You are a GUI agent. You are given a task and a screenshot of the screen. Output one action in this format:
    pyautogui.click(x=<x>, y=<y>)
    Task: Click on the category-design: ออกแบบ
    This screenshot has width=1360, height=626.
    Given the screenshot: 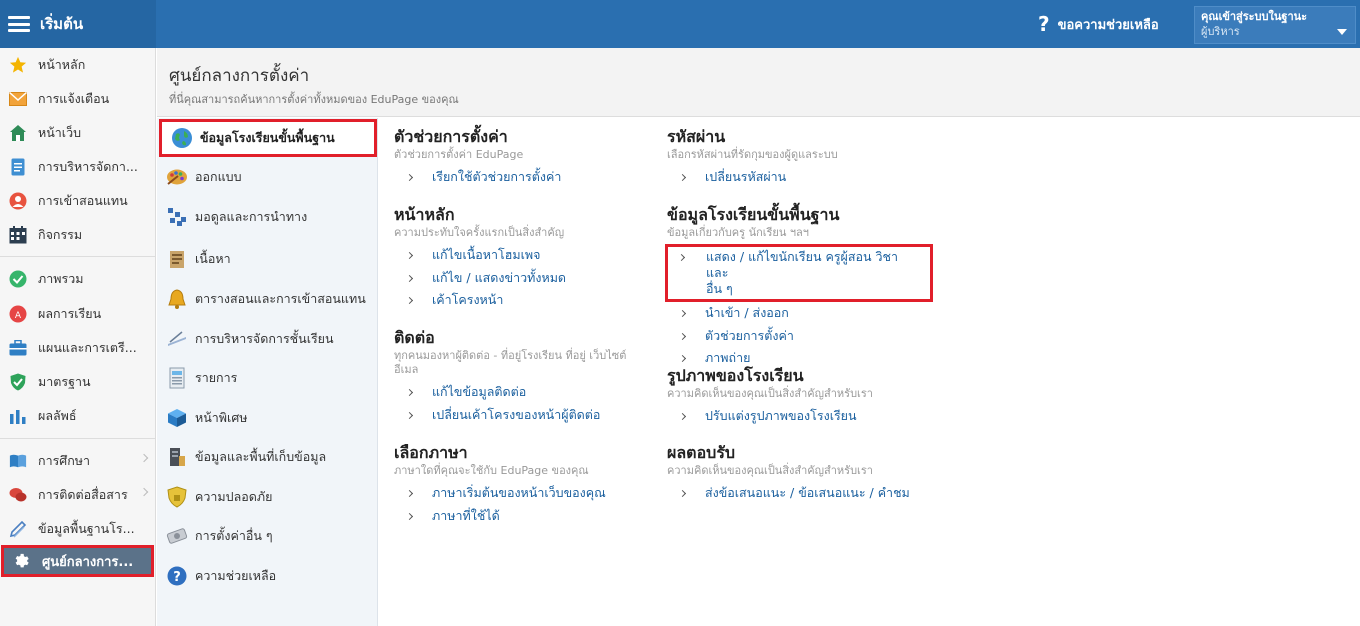 What is the action you would take?
    pyautogui.click(x=267, y=177)
    